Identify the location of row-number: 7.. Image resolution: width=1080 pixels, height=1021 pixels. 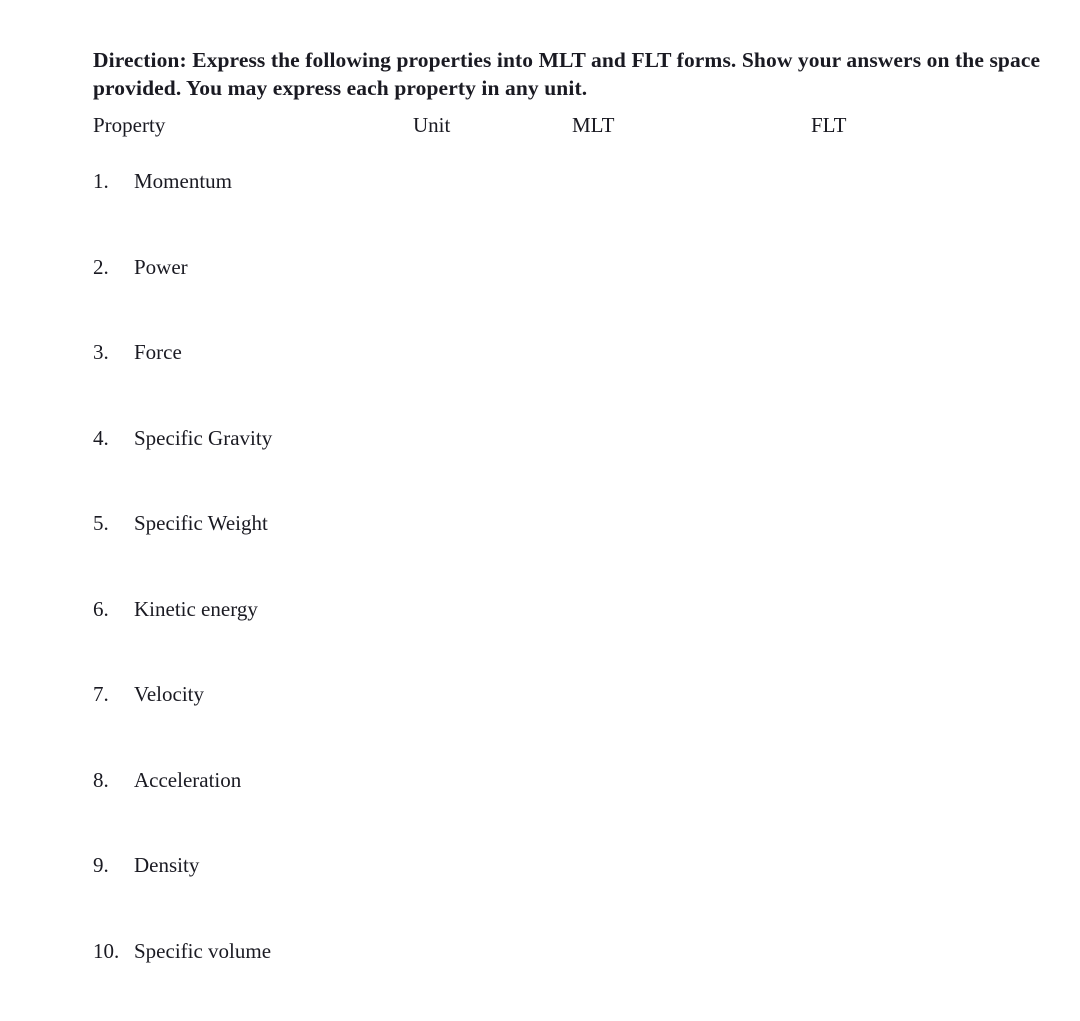
(112, 694).